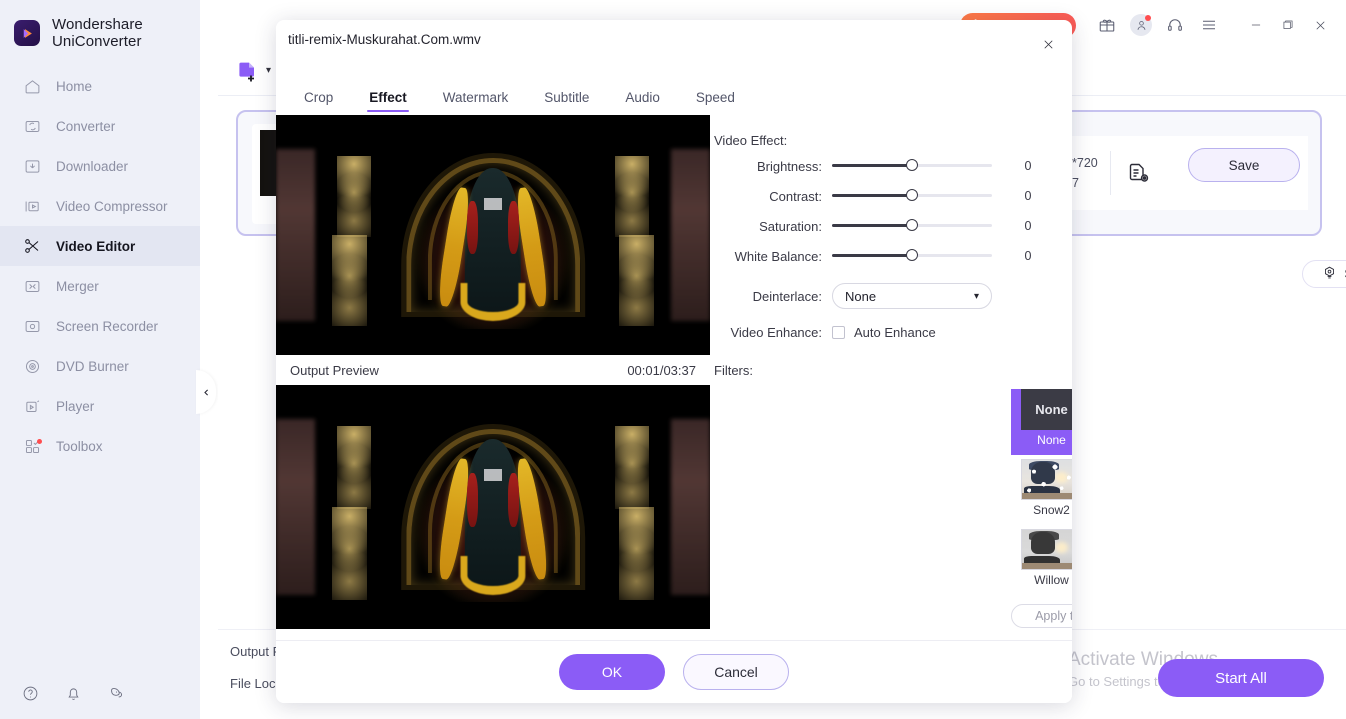 This screenshot has width=1346, height=719. What do you see at coordinates (100, 126) in the screenshot?
I see `sidebar-item-converter: Converter` at bounding box center [100, 126].